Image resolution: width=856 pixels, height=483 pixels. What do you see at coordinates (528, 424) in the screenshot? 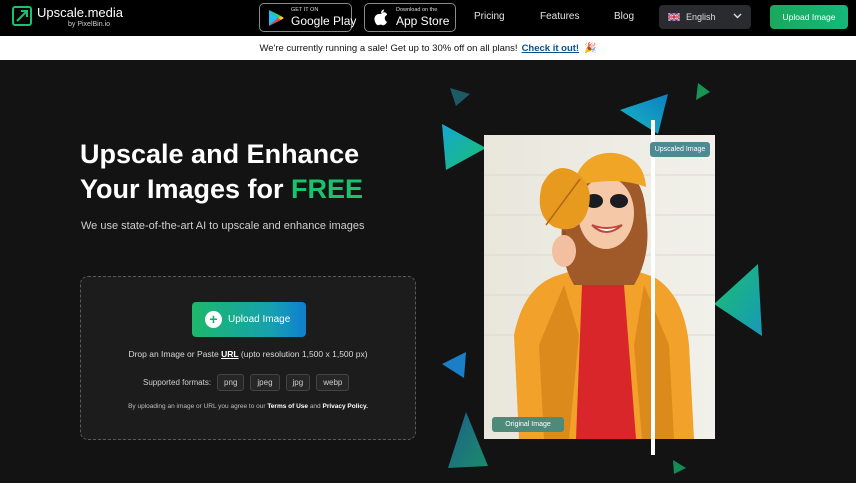
I see `original-image-label: Original Image` at bounding box center [528, 424].